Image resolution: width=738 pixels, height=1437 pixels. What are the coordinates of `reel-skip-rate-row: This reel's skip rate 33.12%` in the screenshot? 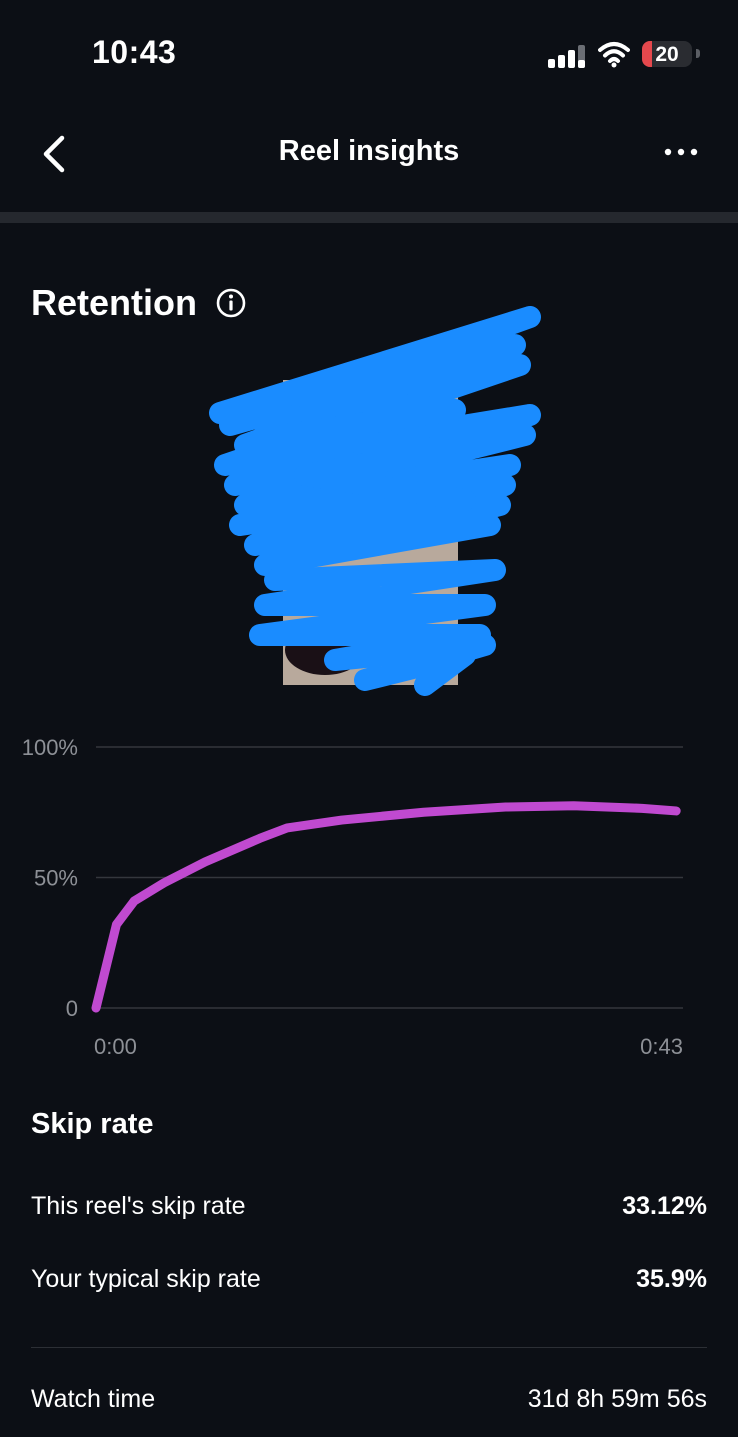 It's located at (369, 1212).